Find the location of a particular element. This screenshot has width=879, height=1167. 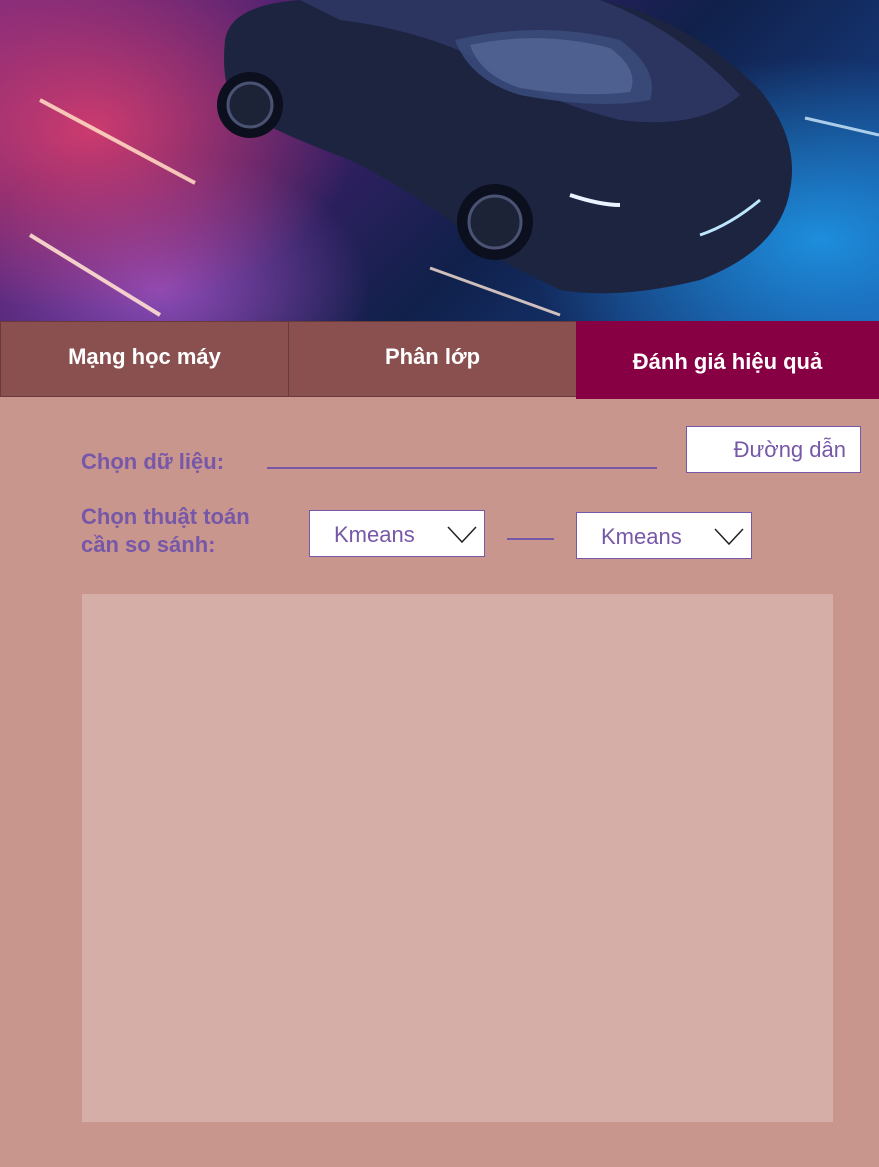

choose-algorithm-label: Chọn thuật toán cần so sánh: is located at coordinates (165, 531).